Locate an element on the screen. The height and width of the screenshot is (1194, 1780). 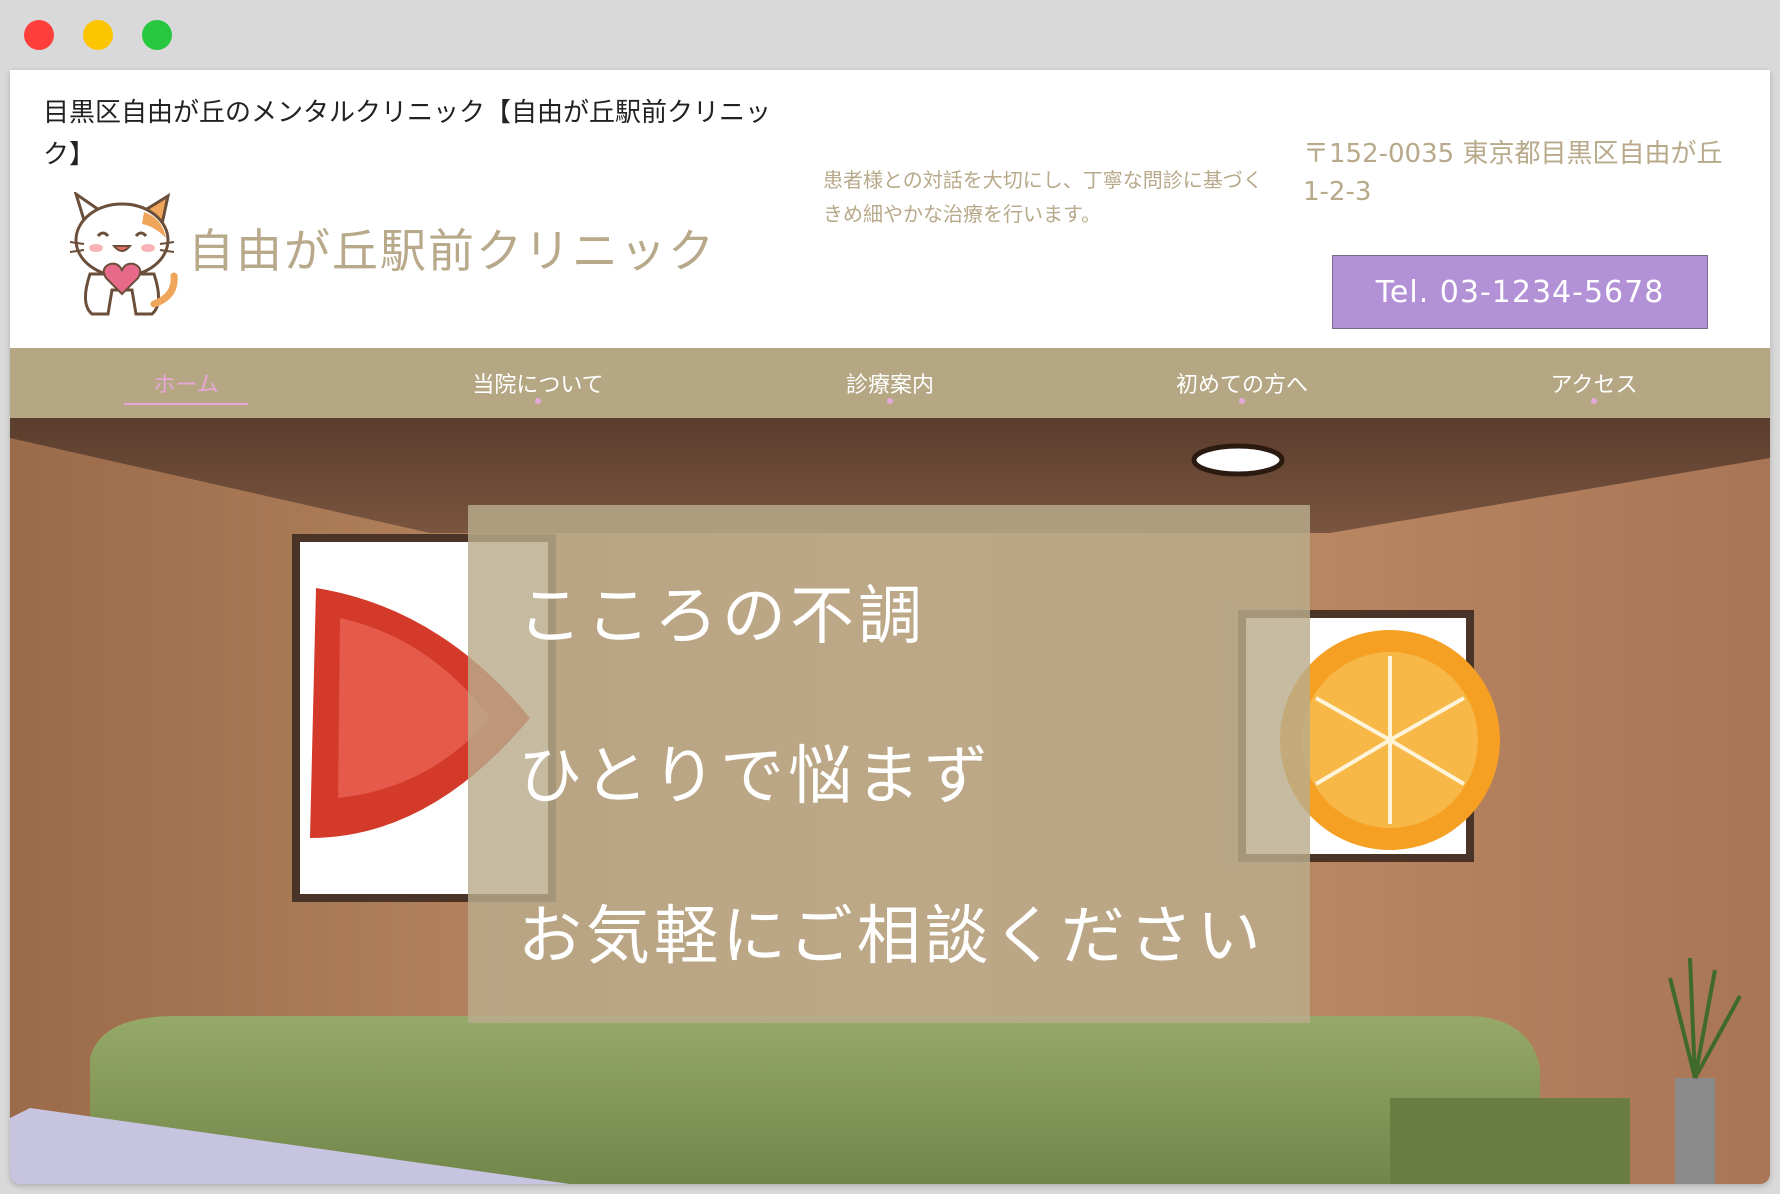
nav-item-services: 診療案内 is located at coordinates (890, 383).